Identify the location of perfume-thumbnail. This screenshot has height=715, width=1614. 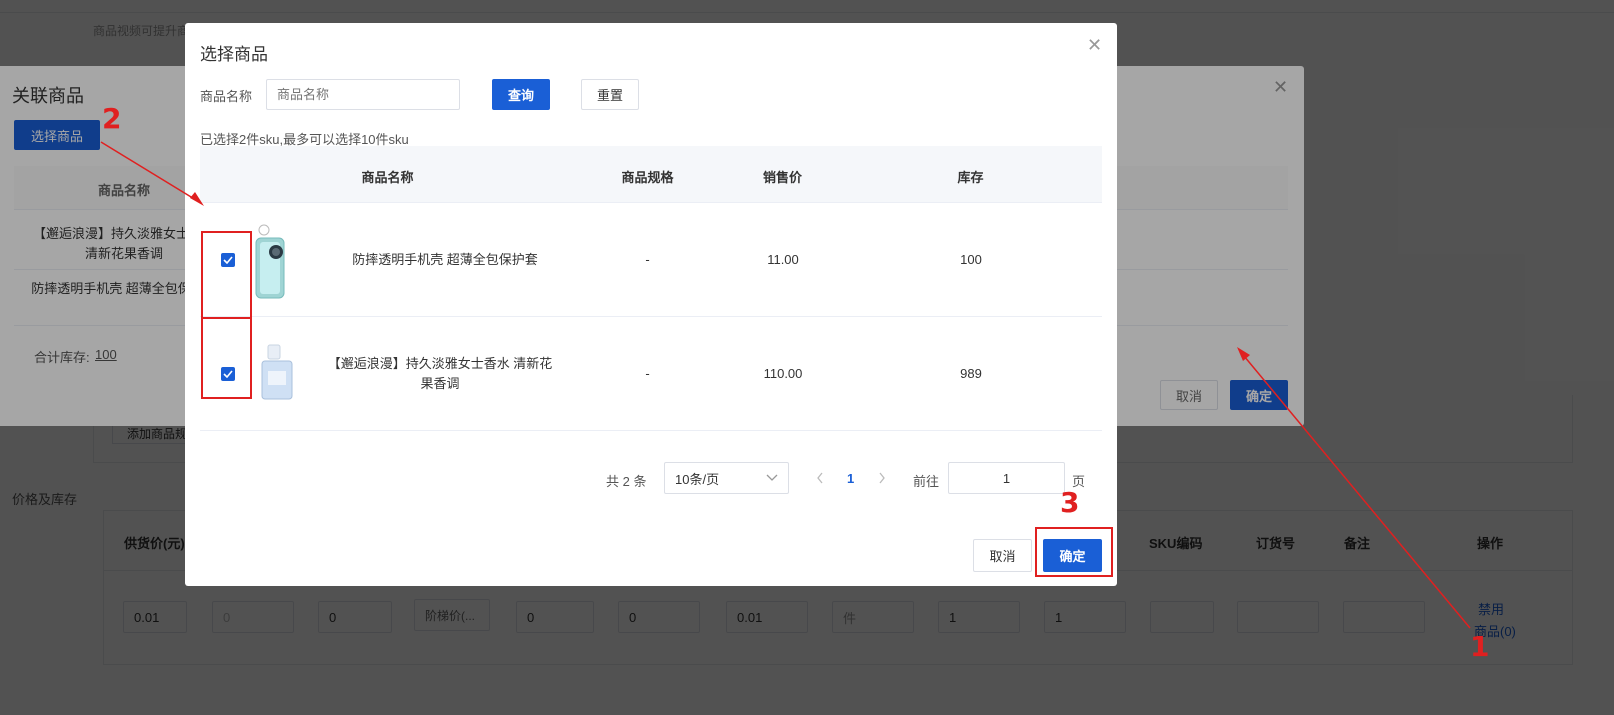
(277, 373).